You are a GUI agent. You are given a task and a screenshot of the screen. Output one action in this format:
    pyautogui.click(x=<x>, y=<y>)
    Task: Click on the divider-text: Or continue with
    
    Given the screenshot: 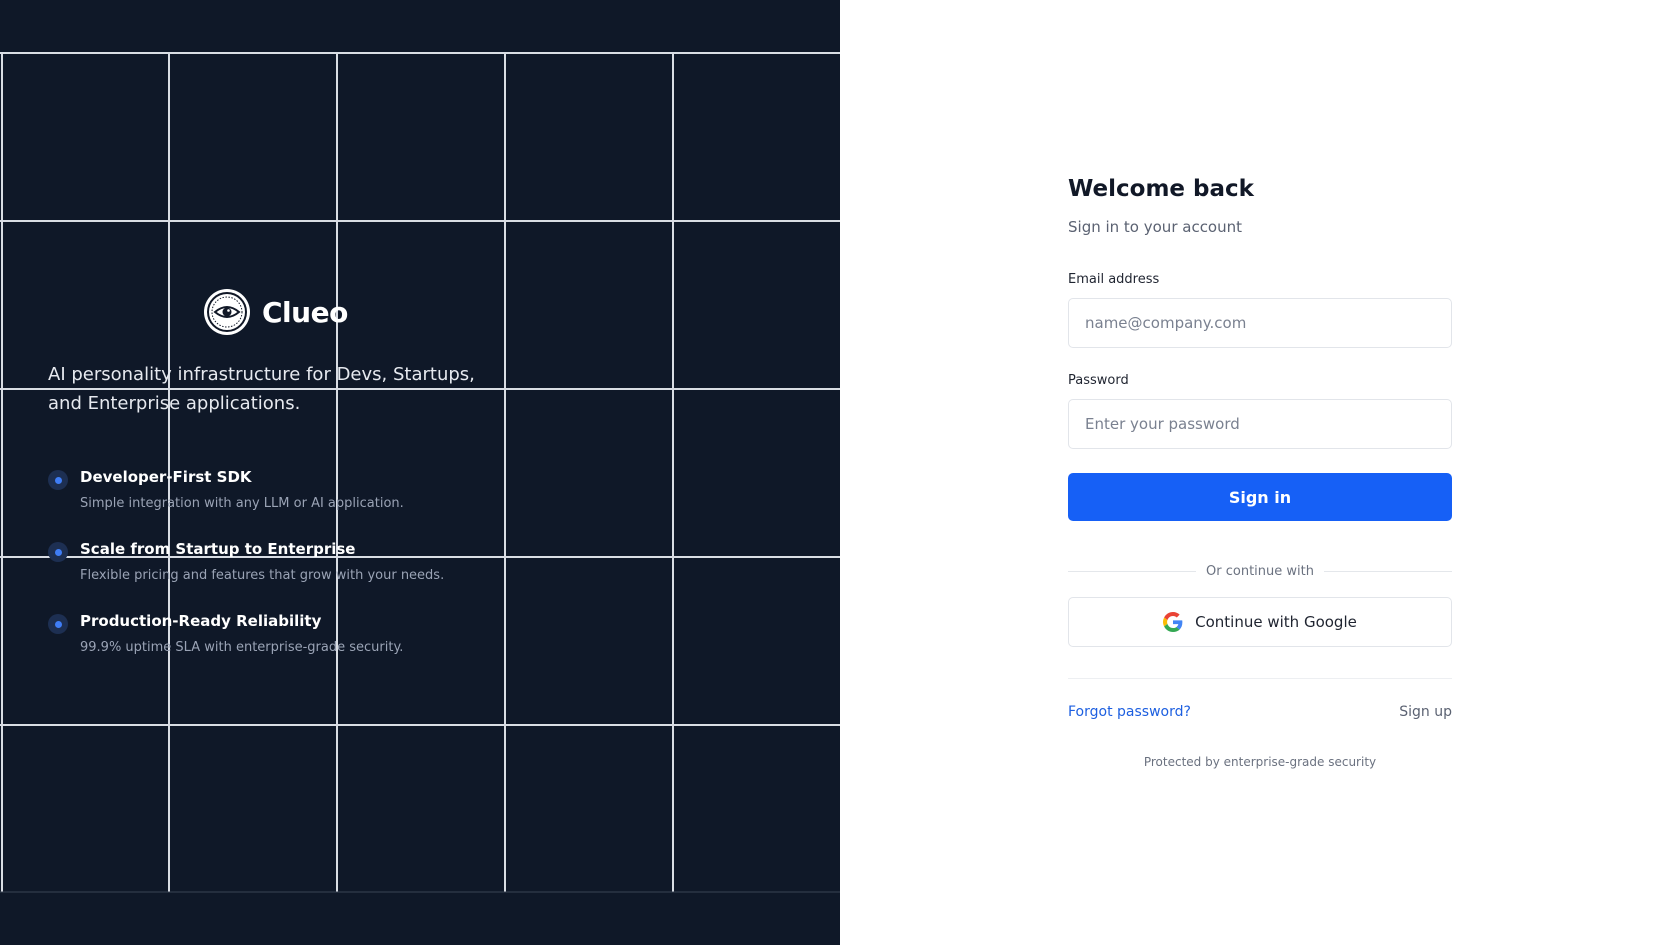 What is the action you would take?
    pyautogui.click(x=1260, y=571)
    